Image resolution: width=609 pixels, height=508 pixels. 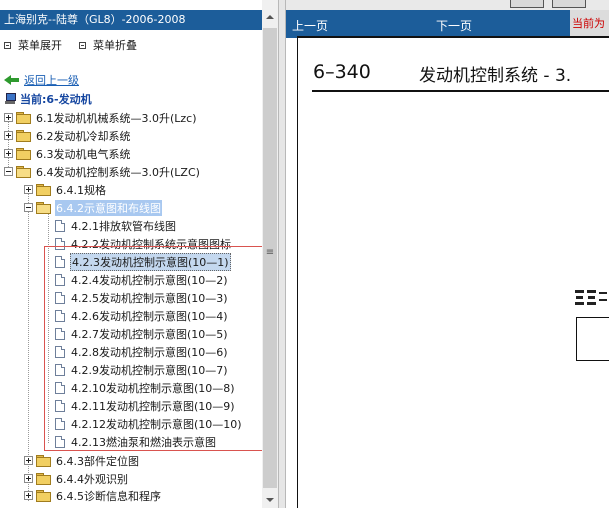 I want to click on tree-doc-label: 4.2.5发动机控制示意图(10—3), so click(x=149, y=298).